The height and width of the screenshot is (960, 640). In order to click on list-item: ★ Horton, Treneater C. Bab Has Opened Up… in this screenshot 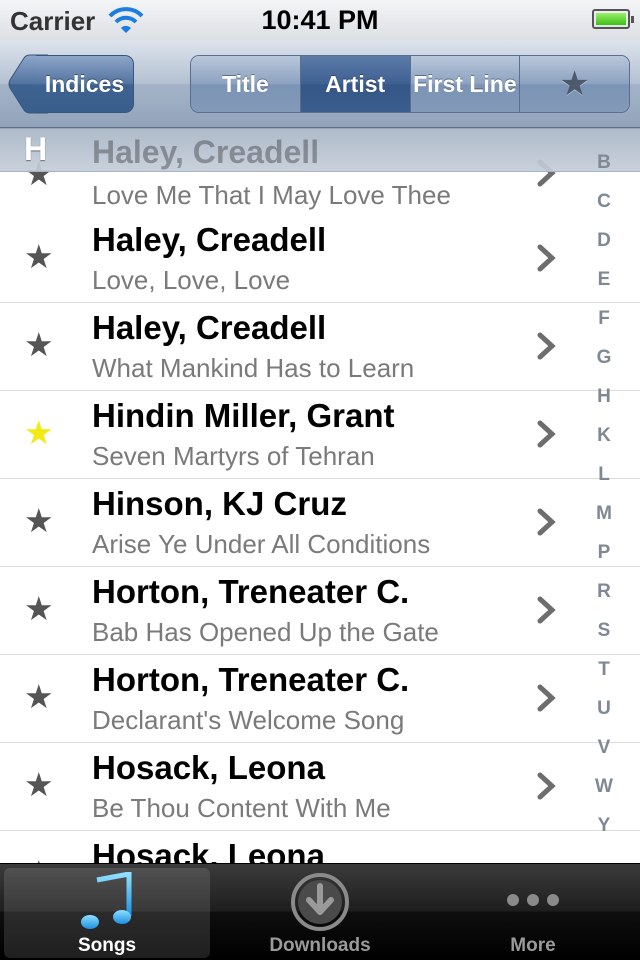, I will do `click(320, 611)`.